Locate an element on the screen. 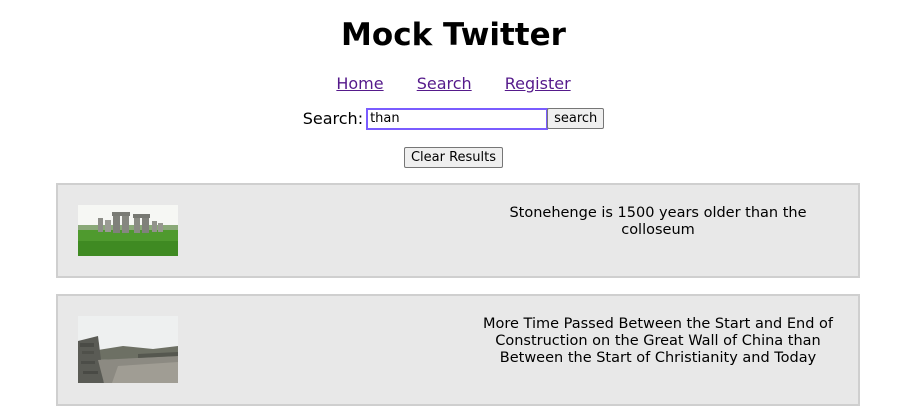  nav-link-search: Search is located at coordinates (444, 83).